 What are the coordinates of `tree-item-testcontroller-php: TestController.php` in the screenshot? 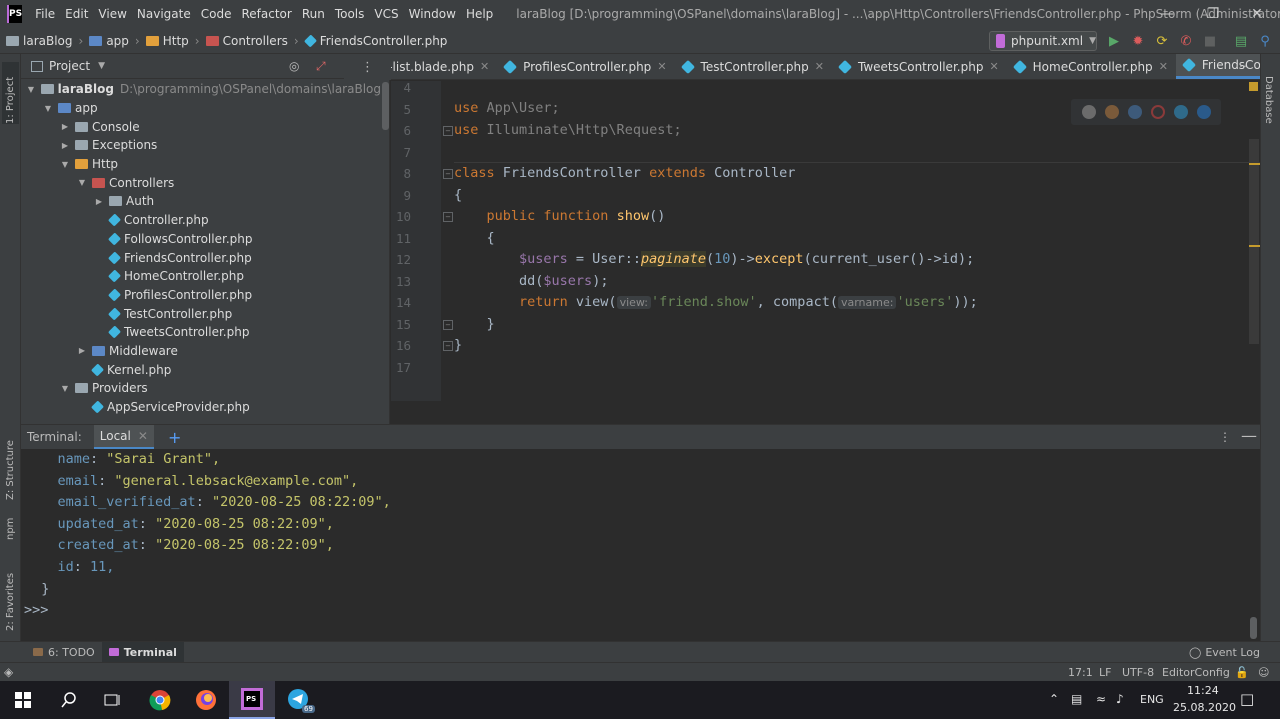 It's located at (201, 313).